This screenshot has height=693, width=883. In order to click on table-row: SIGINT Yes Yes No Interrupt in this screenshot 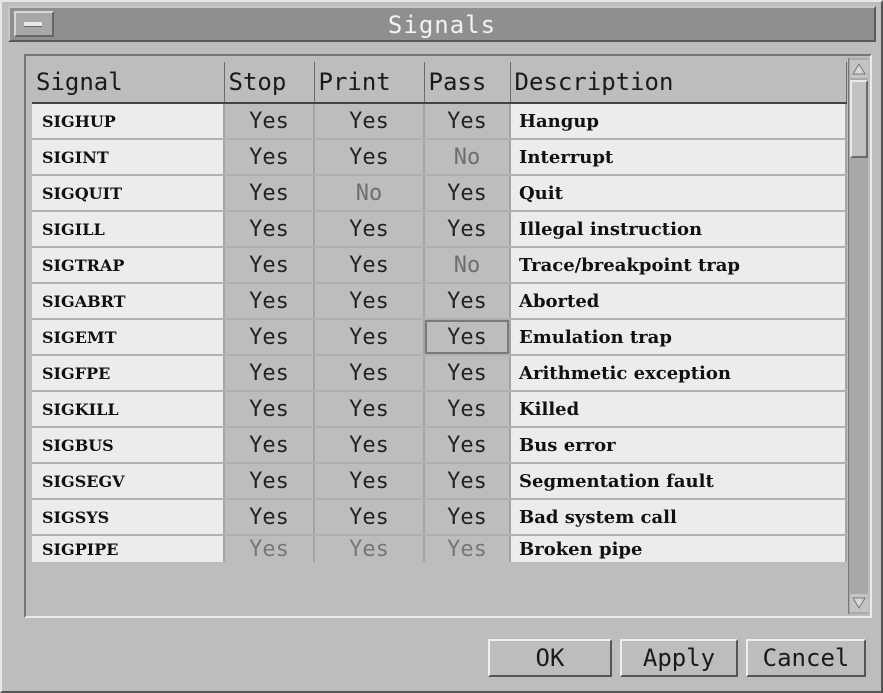, I will do `click(439, 157)`.